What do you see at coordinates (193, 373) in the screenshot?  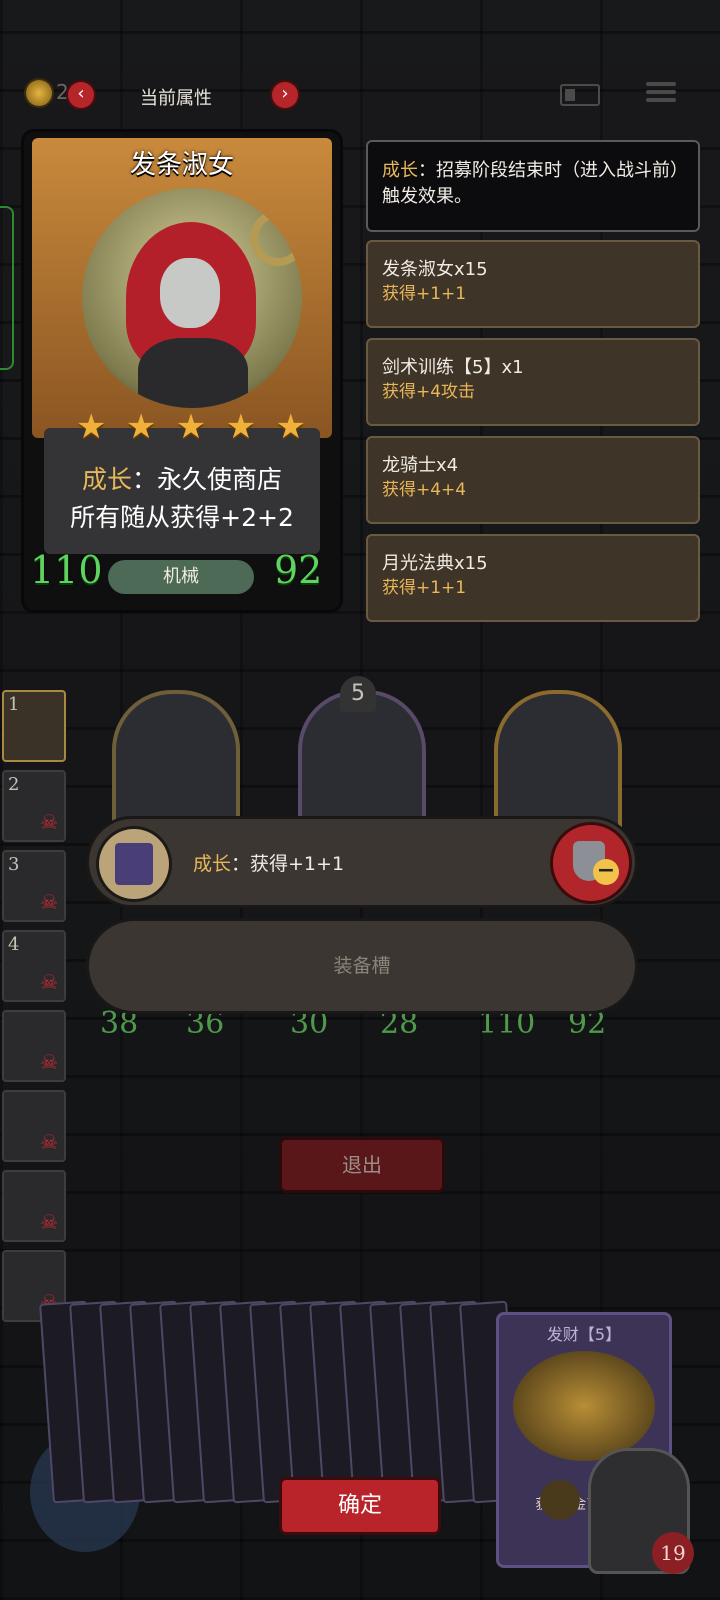 I see `portrait-body` at bounding box center [193, 373].